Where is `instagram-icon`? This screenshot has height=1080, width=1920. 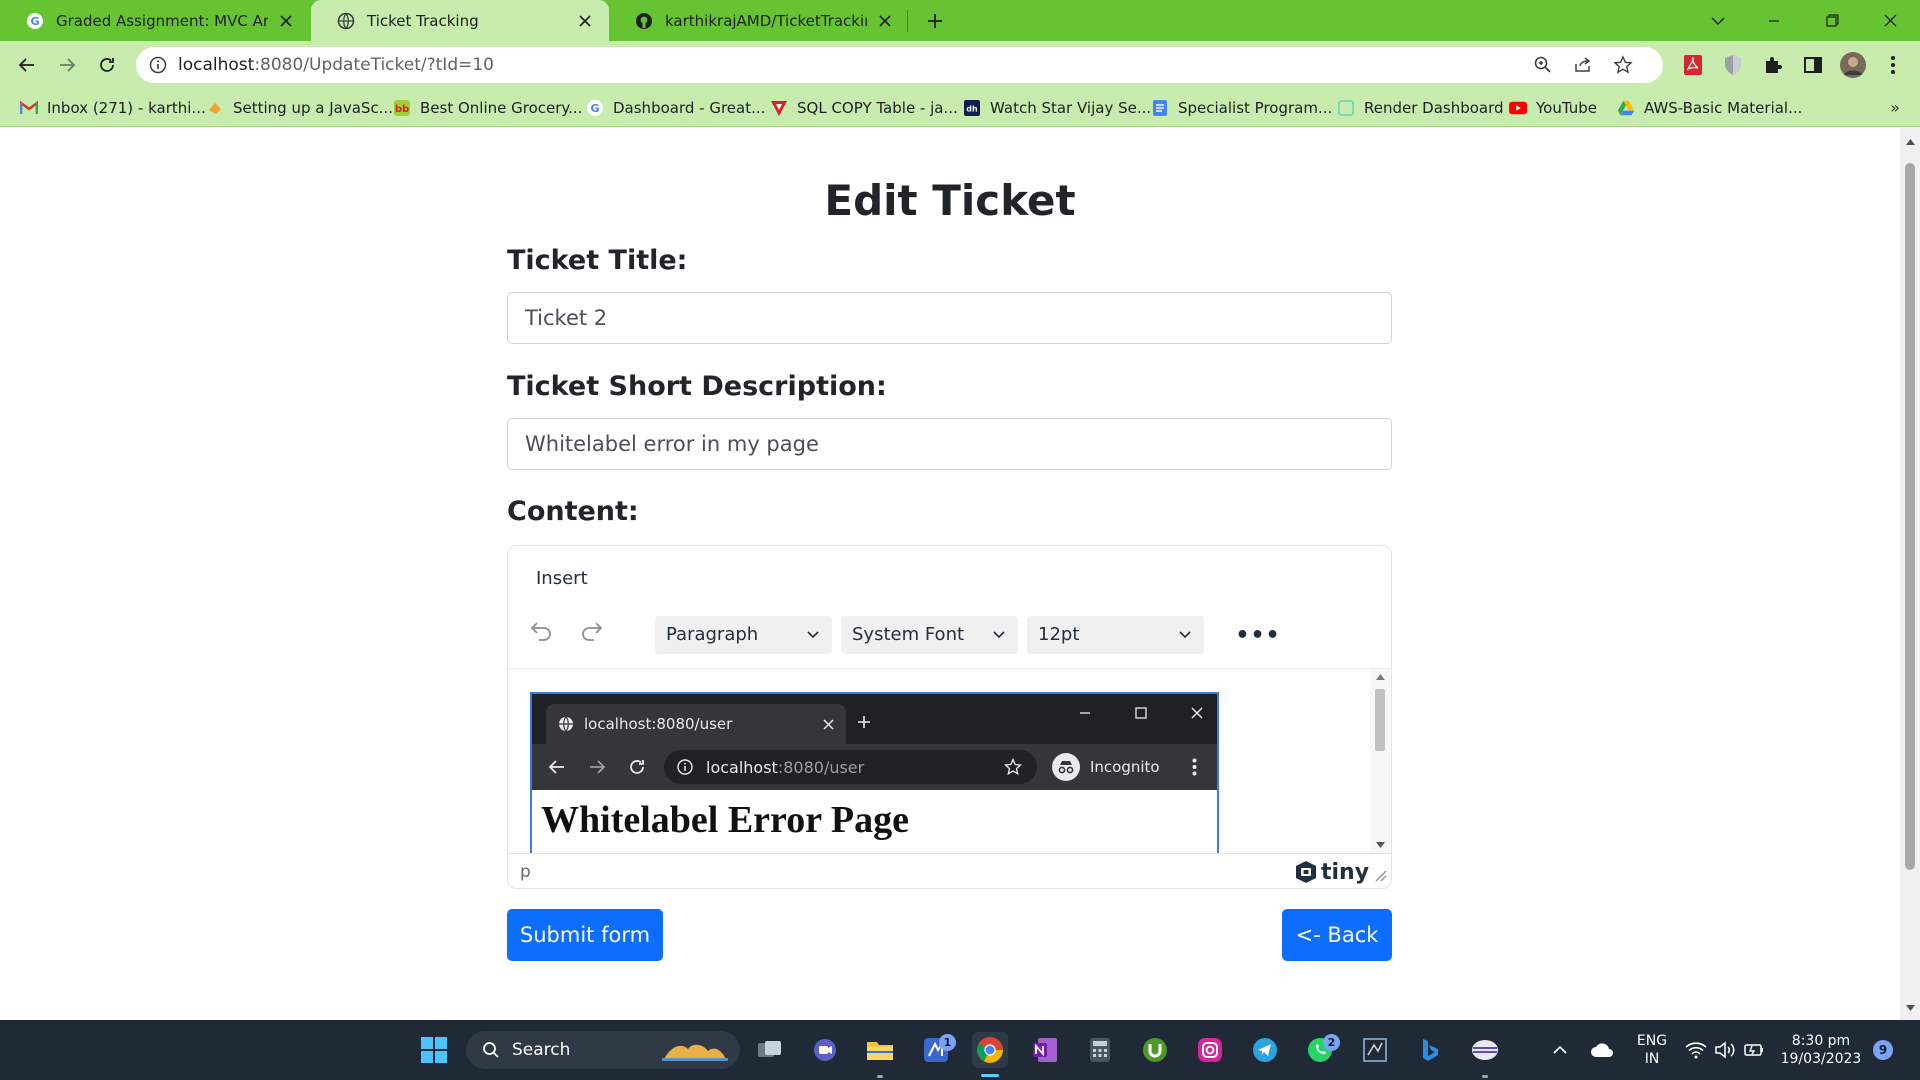 instagram-icon is located at coordinates (1210, 1050).